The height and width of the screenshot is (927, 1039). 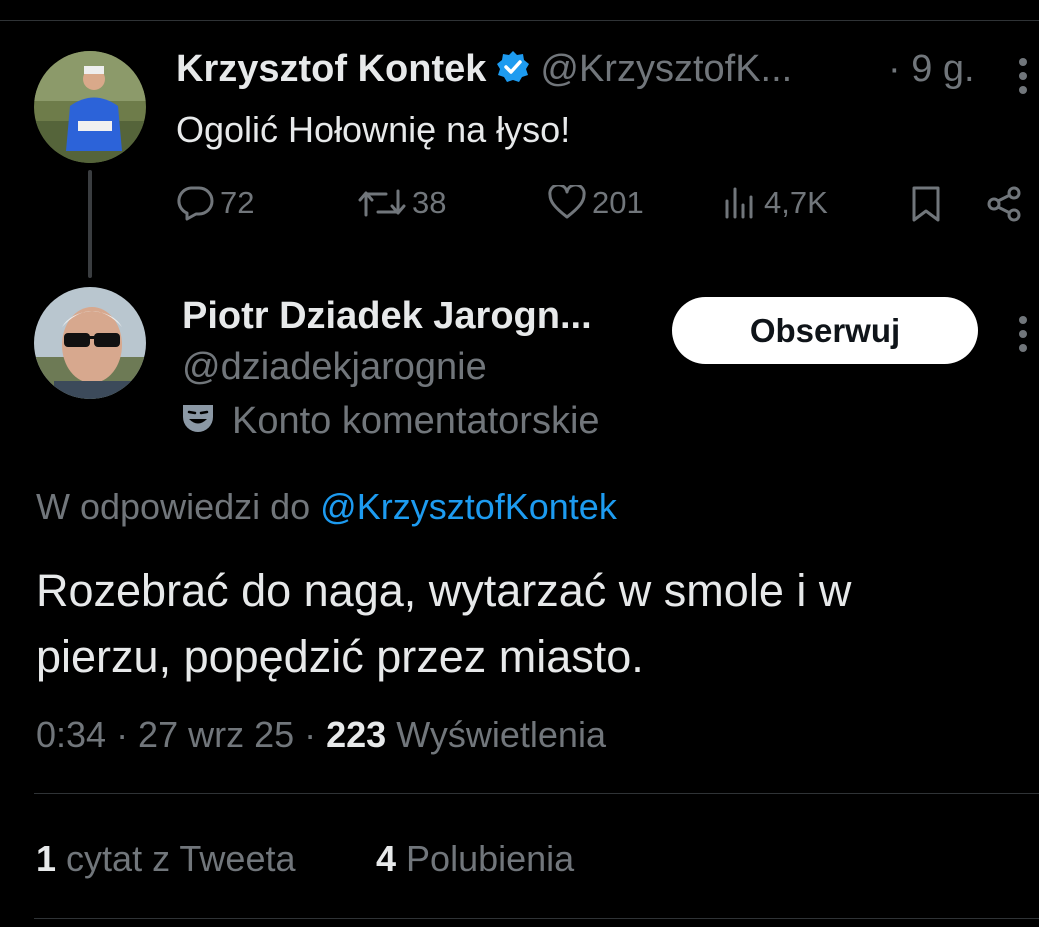 I want to click on tweet-meta: 0:34 · 27 wrz 25 · 223 Wyświetlenia, so click(x=321, y=735).